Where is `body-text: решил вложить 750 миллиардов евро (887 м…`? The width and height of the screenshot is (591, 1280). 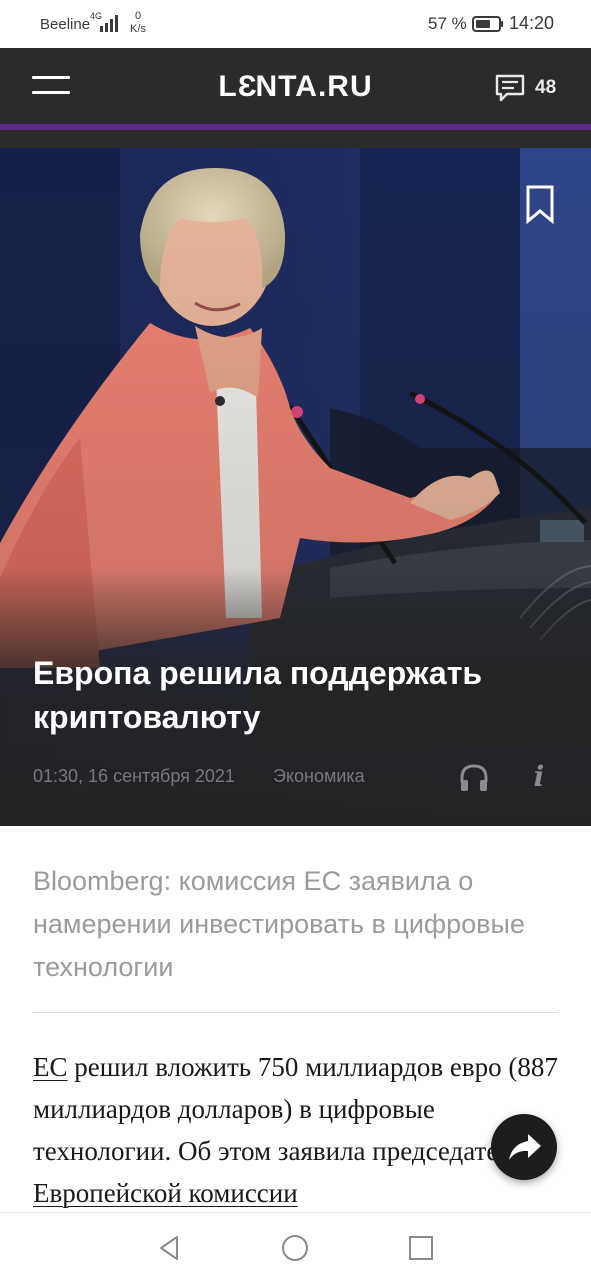 body-text: решил вложить 750 миллиардов евро (887 м… is located at coordinates (295, 1109).